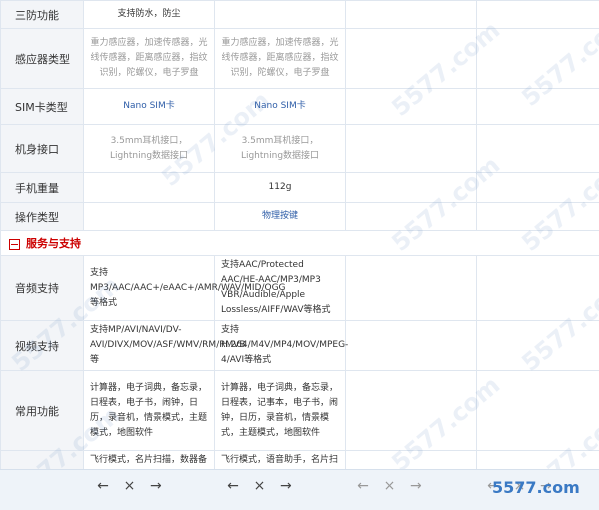 This screenshot has height=510, width=599. Describe the element at coordinates (42, 59) in the screenshot. I see `row-label: 感应器类型` at that location.